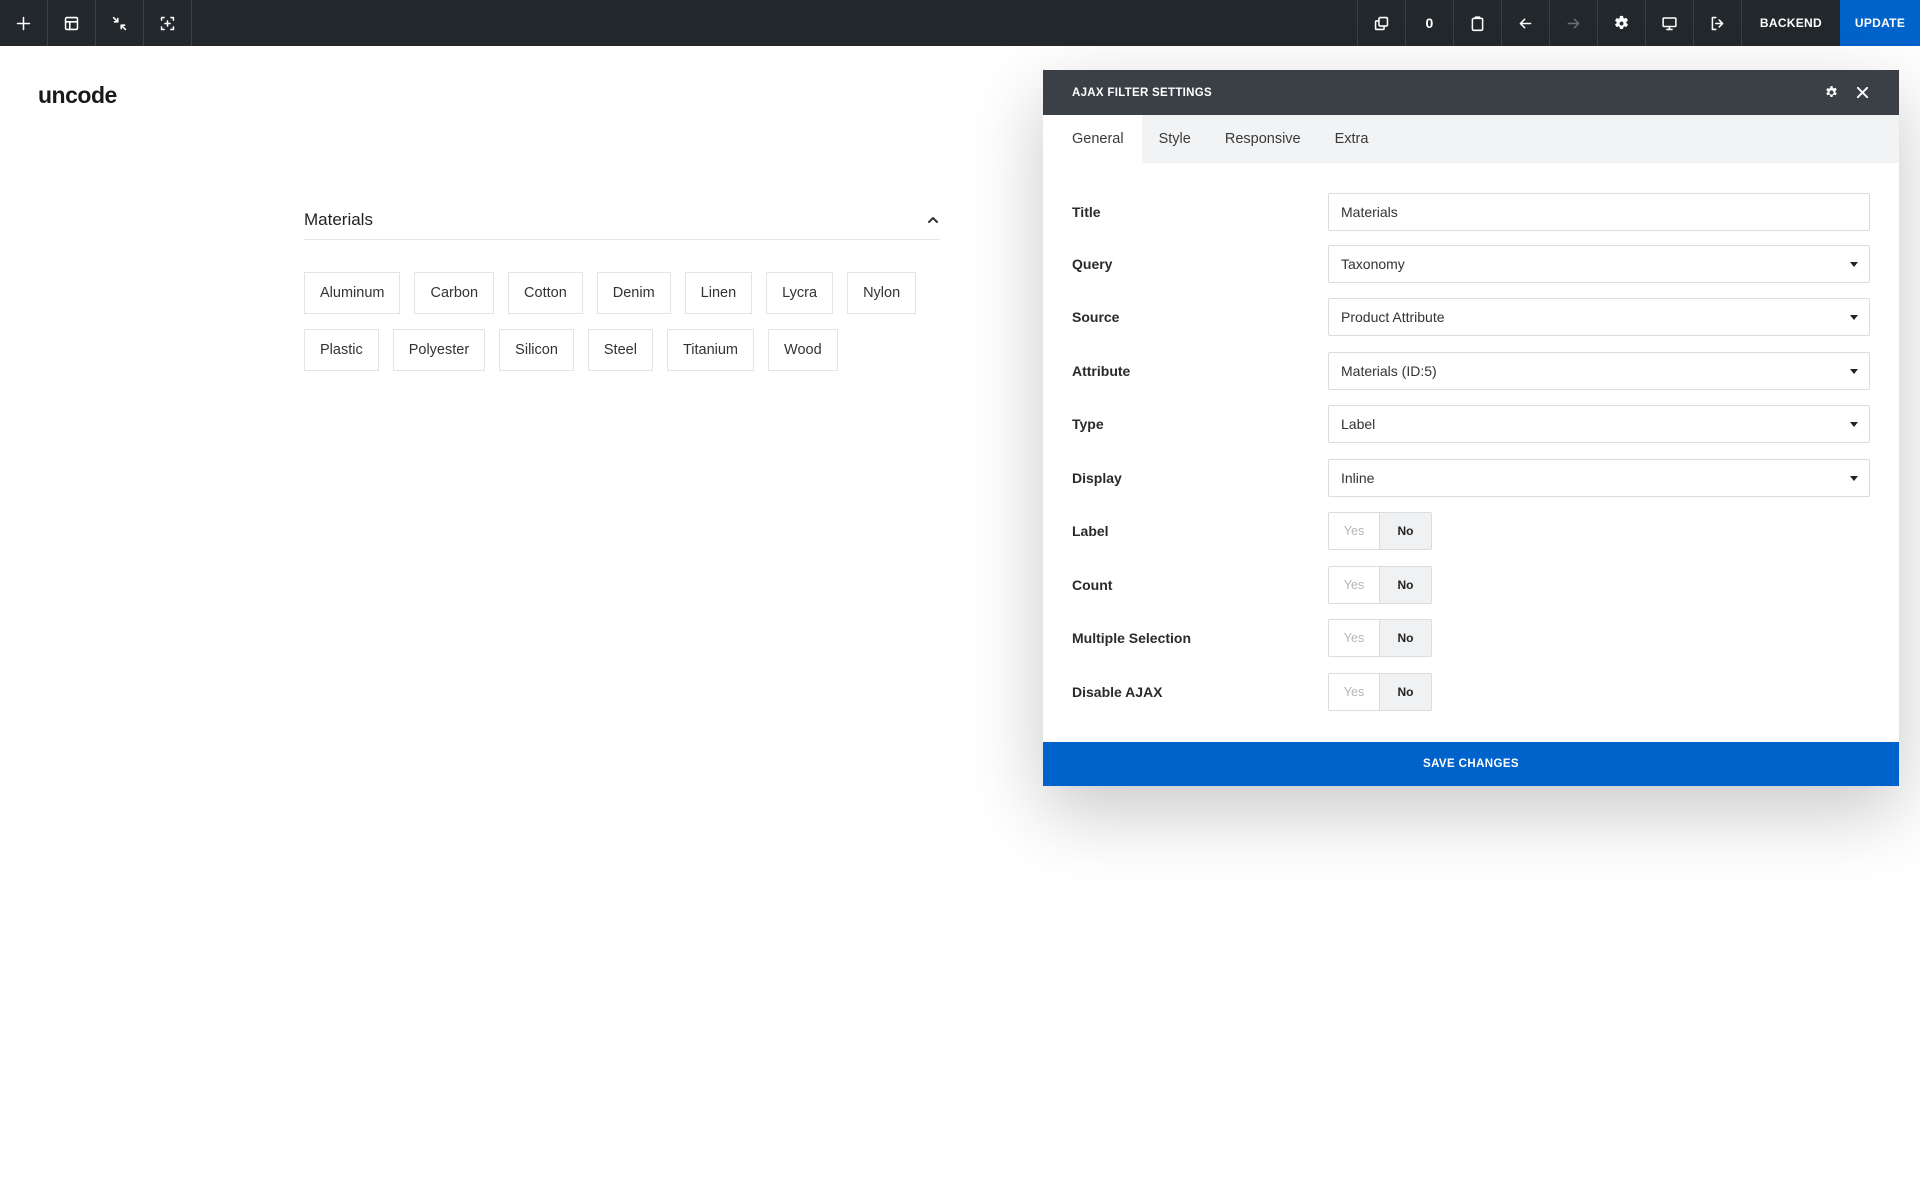 This screenshot has height=1200, width=1920. What do you see at coordinates (1599, 264) in the screenshot?
I see `query-select: Taxonomy` at bounding box center [1599, 264].